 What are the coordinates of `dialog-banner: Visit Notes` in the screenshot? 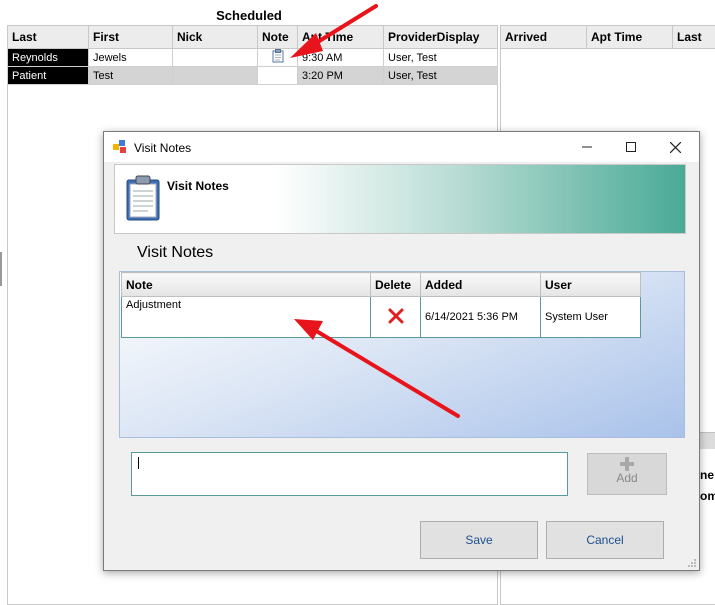 It's located at (400, 199).